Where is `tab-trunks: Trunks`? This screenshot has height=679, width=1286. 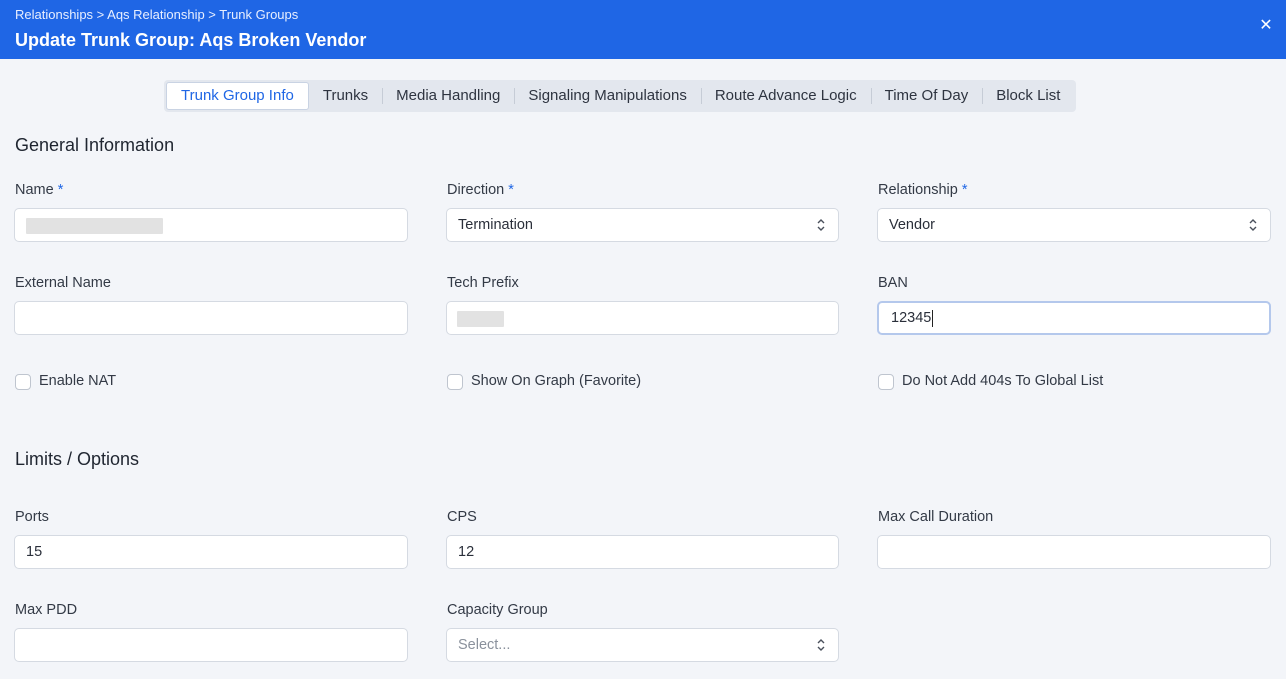 tab-trunks: Trunks is located at coordinates (345, 96).